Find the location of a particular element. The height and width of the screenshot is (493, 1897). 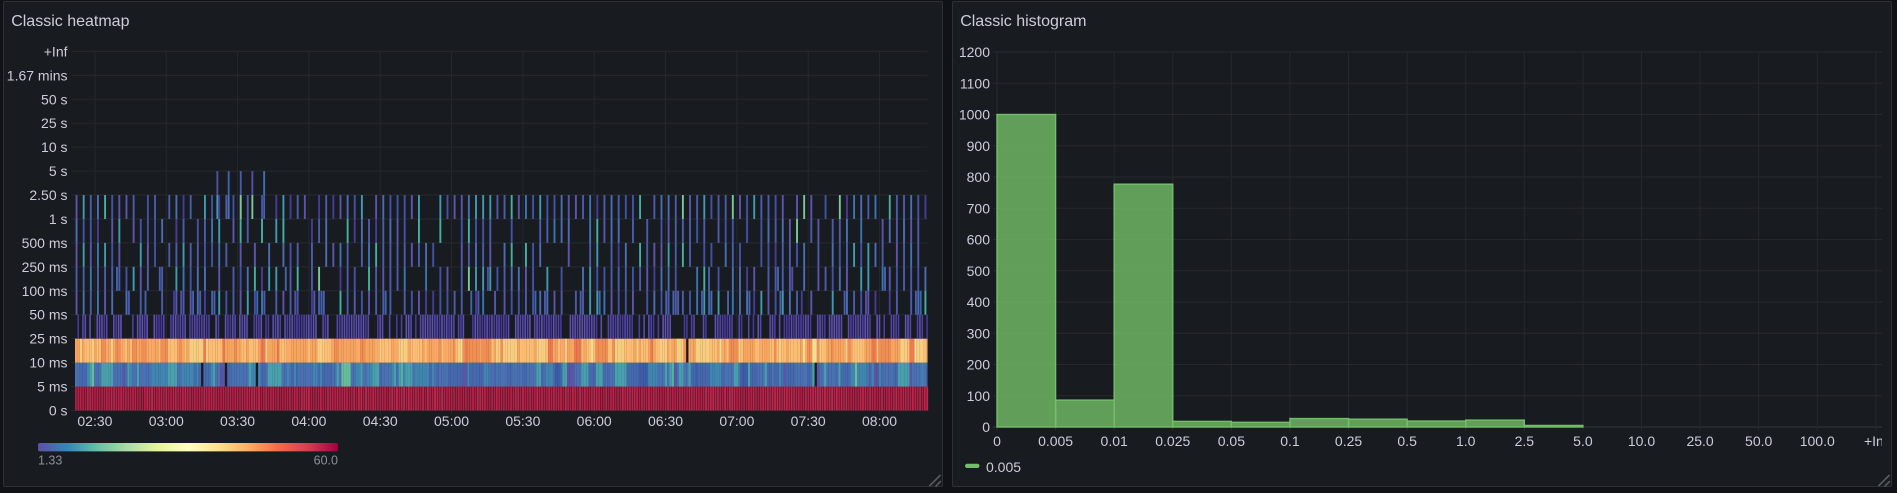

svg-text: 0.5 is located at coordinates (1407, 441).